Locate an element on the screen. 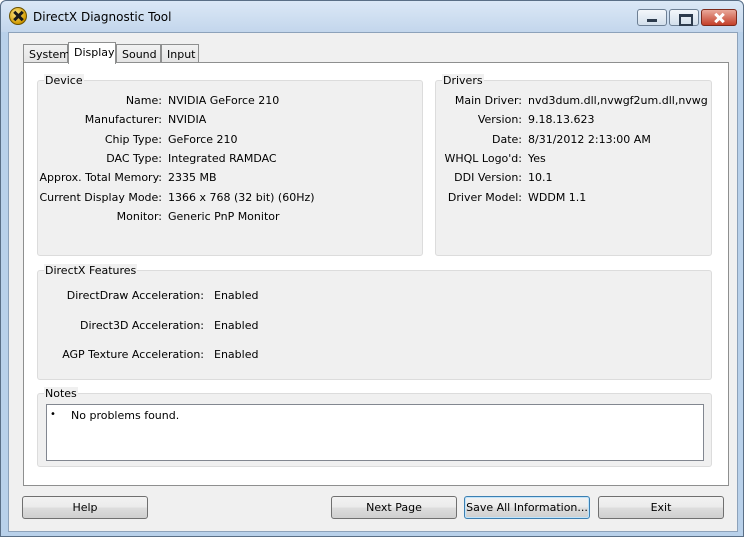 This screenshot has width=746, height=537. driver-value: Yes is located at coordinates (537, 158).